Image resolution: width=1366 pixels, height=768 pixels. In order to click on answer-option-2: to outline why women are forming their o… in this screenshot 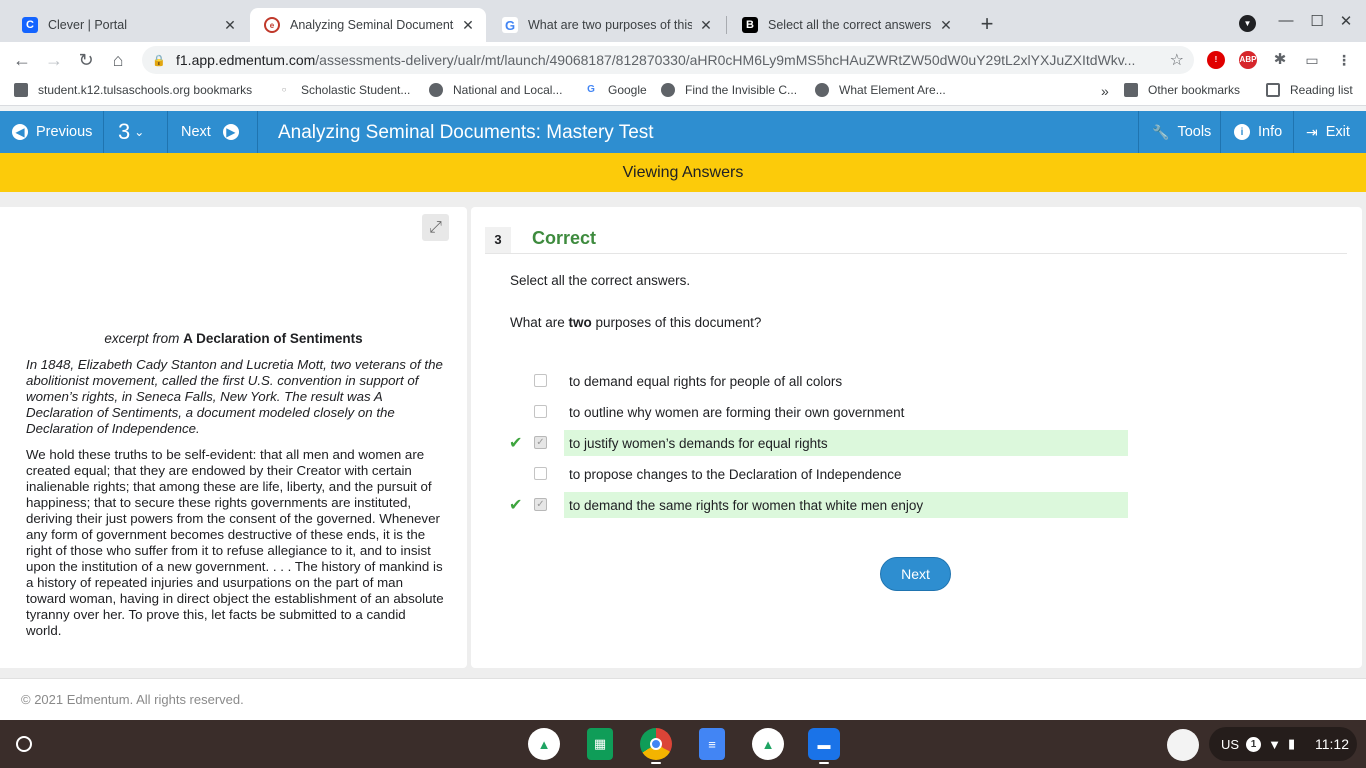, I will do `click(831, 412)`.